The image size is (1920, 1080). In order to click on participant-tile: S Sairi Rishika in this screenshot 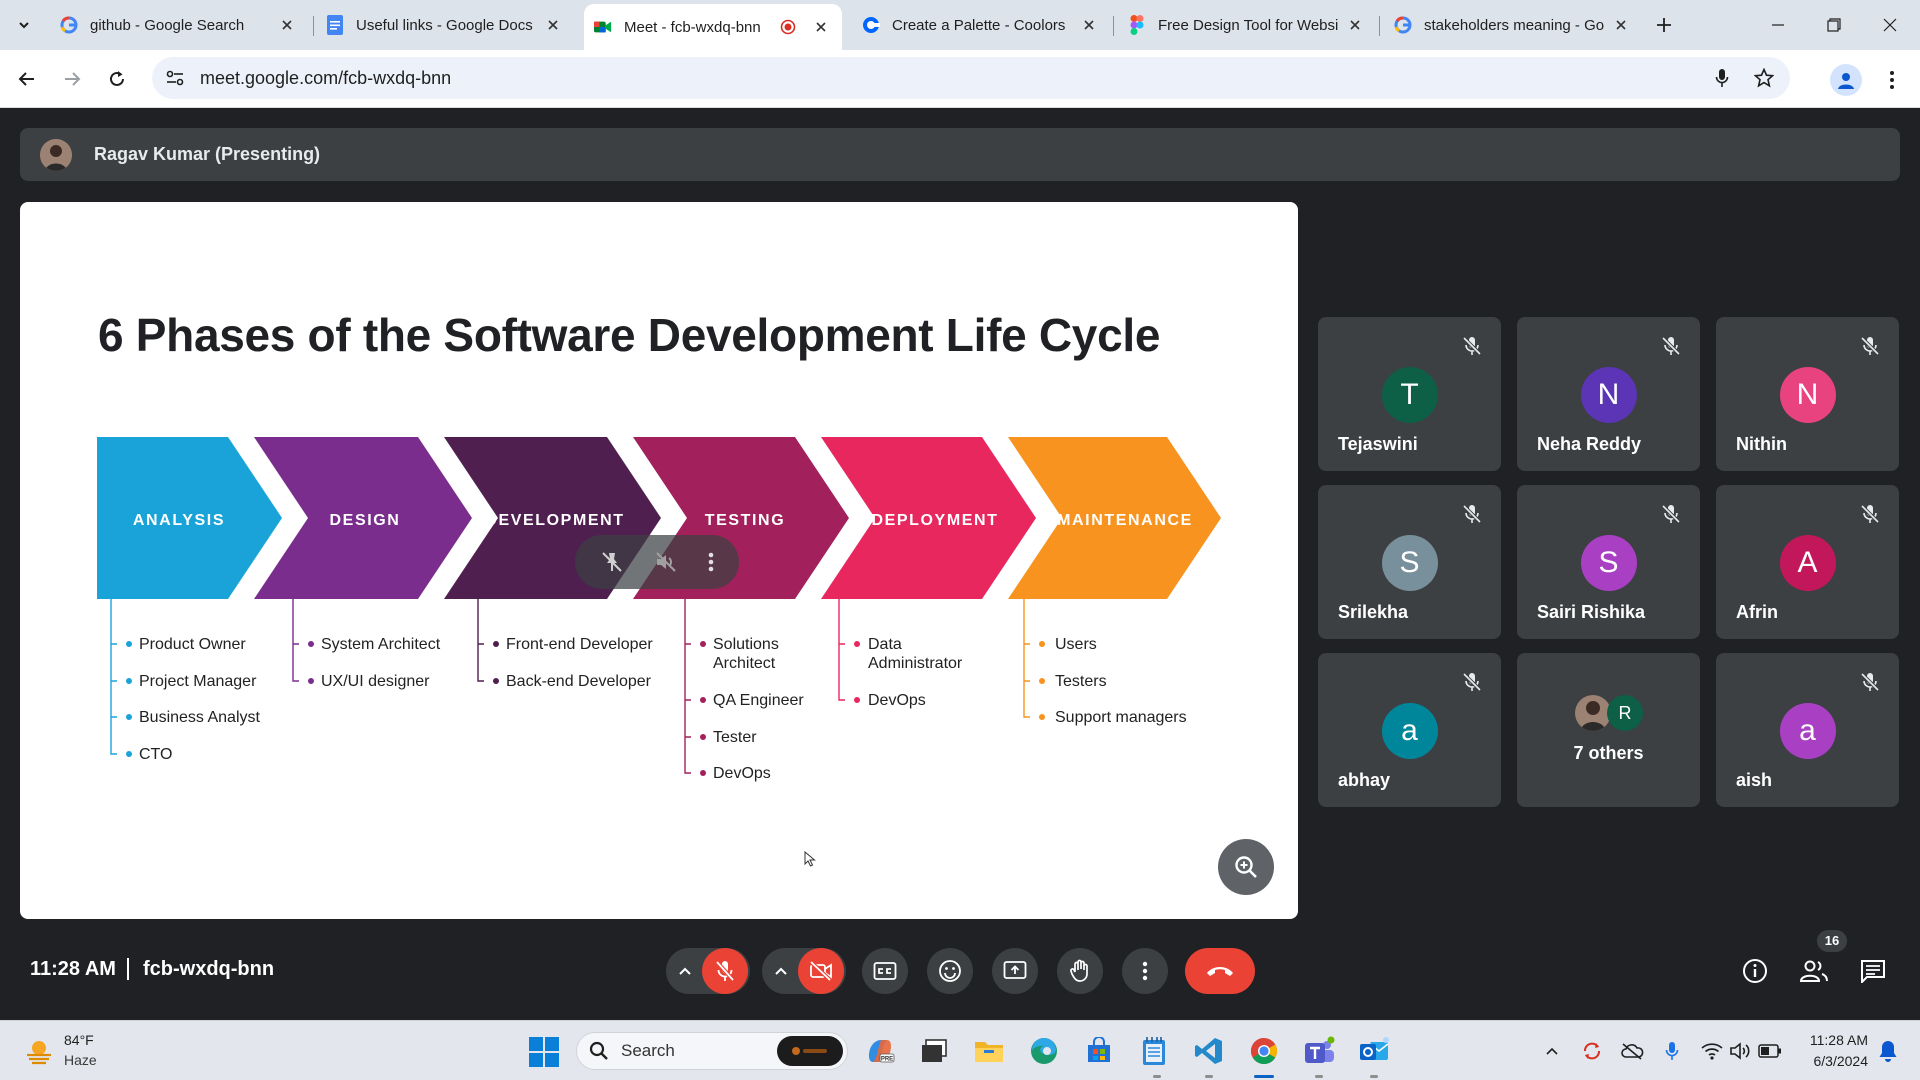, I will do `click(1608, 562)`.